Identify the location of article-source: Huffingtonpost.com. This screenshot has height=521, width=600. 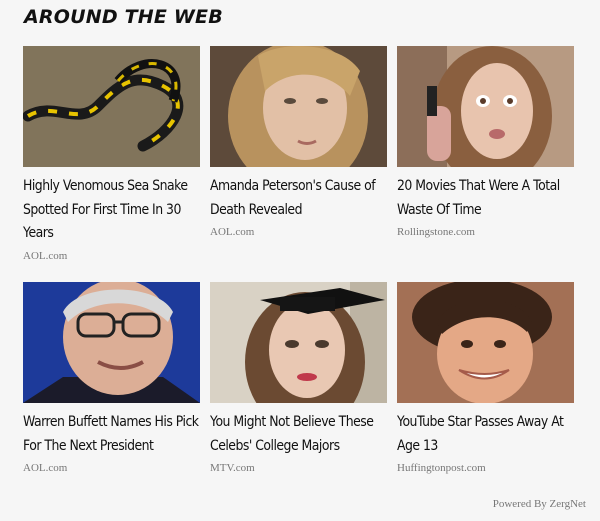
(441, 468).